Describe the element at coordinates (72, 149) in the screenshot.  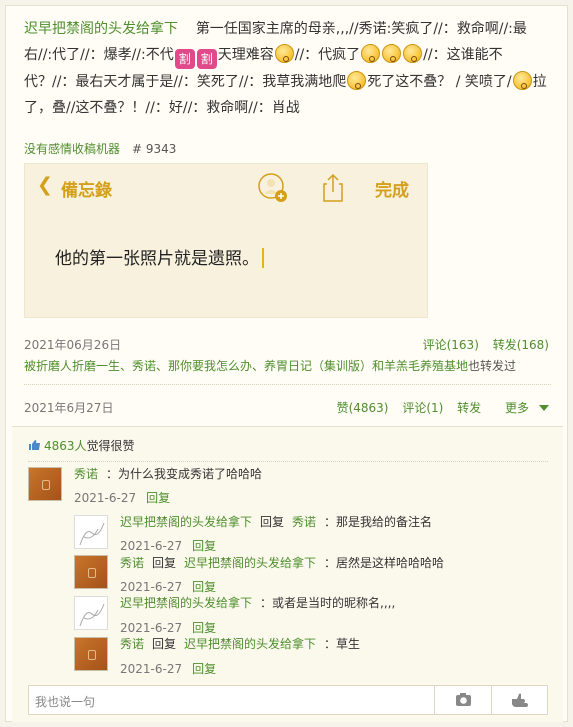
I see `source-name-link: 没有感情收稿机器` at that location.